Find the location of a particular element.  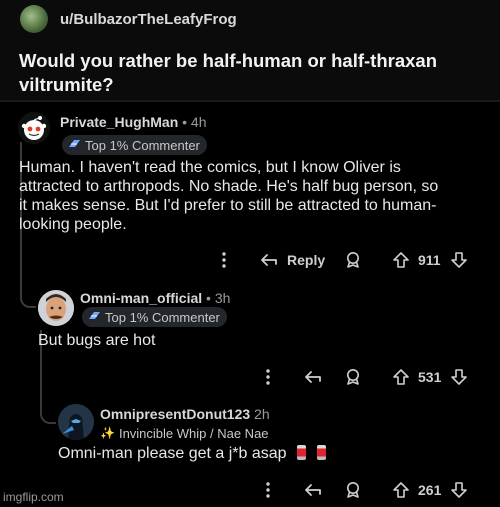

username-text: OmnipresentDonut123 is located at coordinates (175, 414).